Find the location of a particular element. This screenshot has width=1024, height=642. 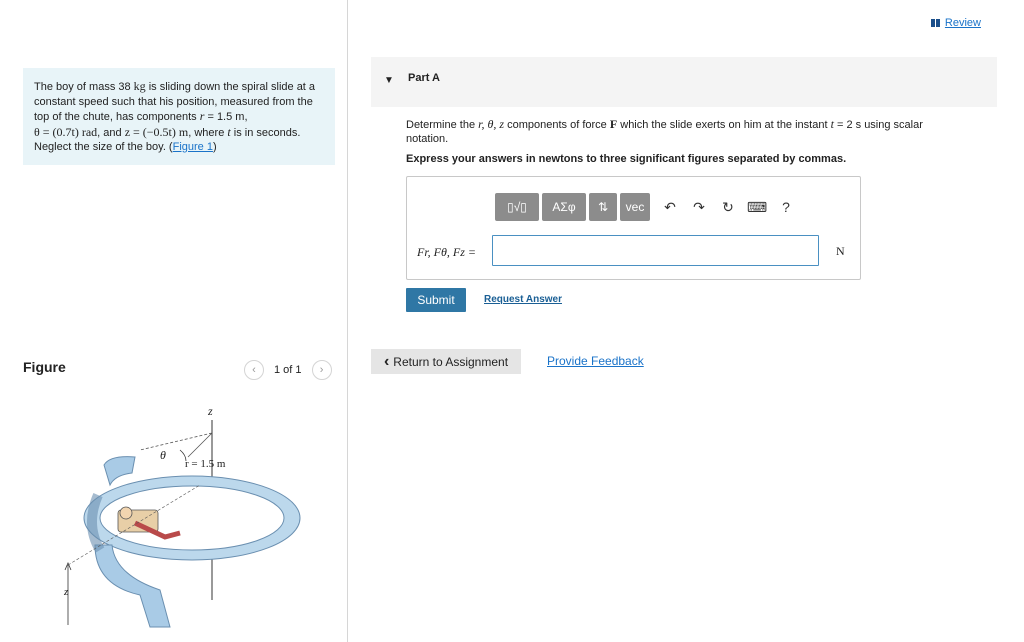

spiral-slide-figure: z θ r = 1.5 m z is located at coordinates (182, 516).